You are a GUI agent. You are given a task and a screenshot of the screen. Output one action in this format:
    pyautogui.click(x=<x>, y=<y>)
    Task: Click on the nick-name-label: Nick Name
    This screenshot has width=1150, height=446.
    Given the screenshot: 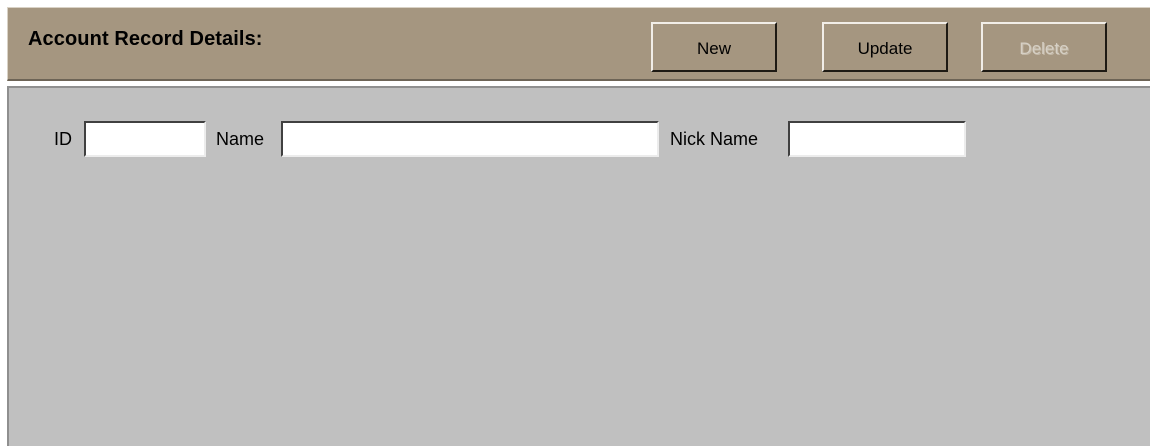 What is the action you would take?
    pyautogui.click(x=714, y=139)
    